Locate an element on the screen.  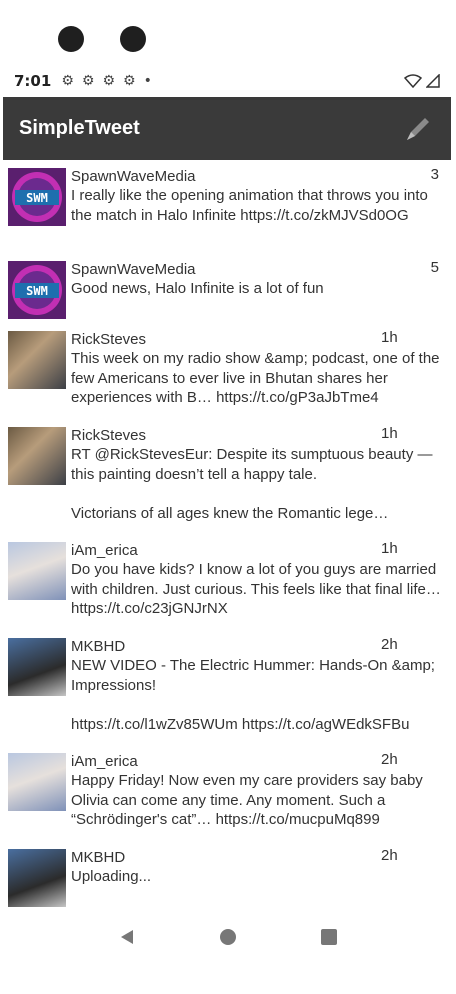
front-camera is located at coordinates (71, 39).